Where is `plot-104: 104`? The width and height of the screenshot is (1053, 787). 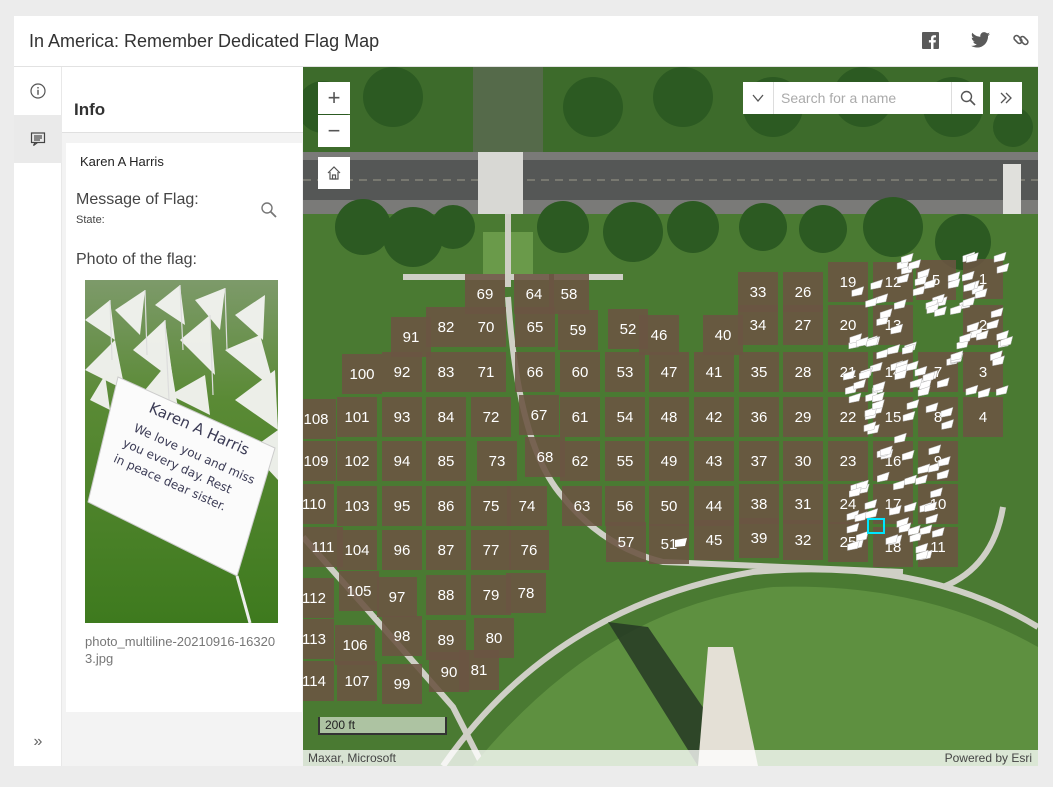 plot-104: 104 is located at coordinates (357, 550).